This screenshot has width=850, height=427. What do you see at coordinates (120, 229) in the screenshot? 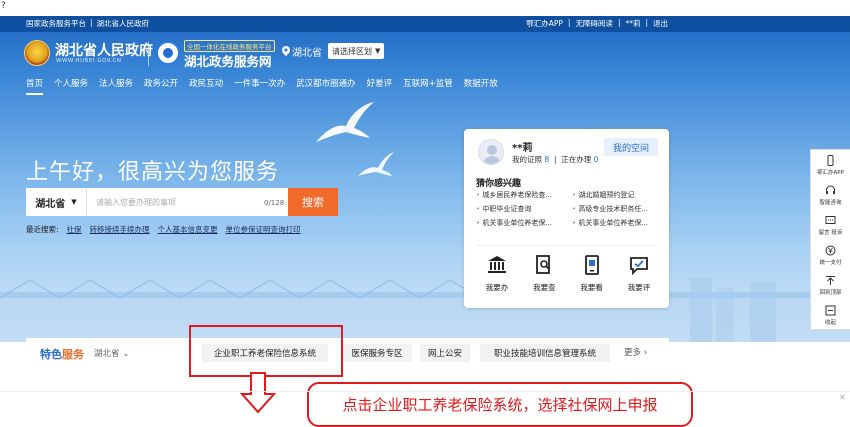
I see `recent-search-item: 转移接续手续办理` at bounding box center [120, 229].